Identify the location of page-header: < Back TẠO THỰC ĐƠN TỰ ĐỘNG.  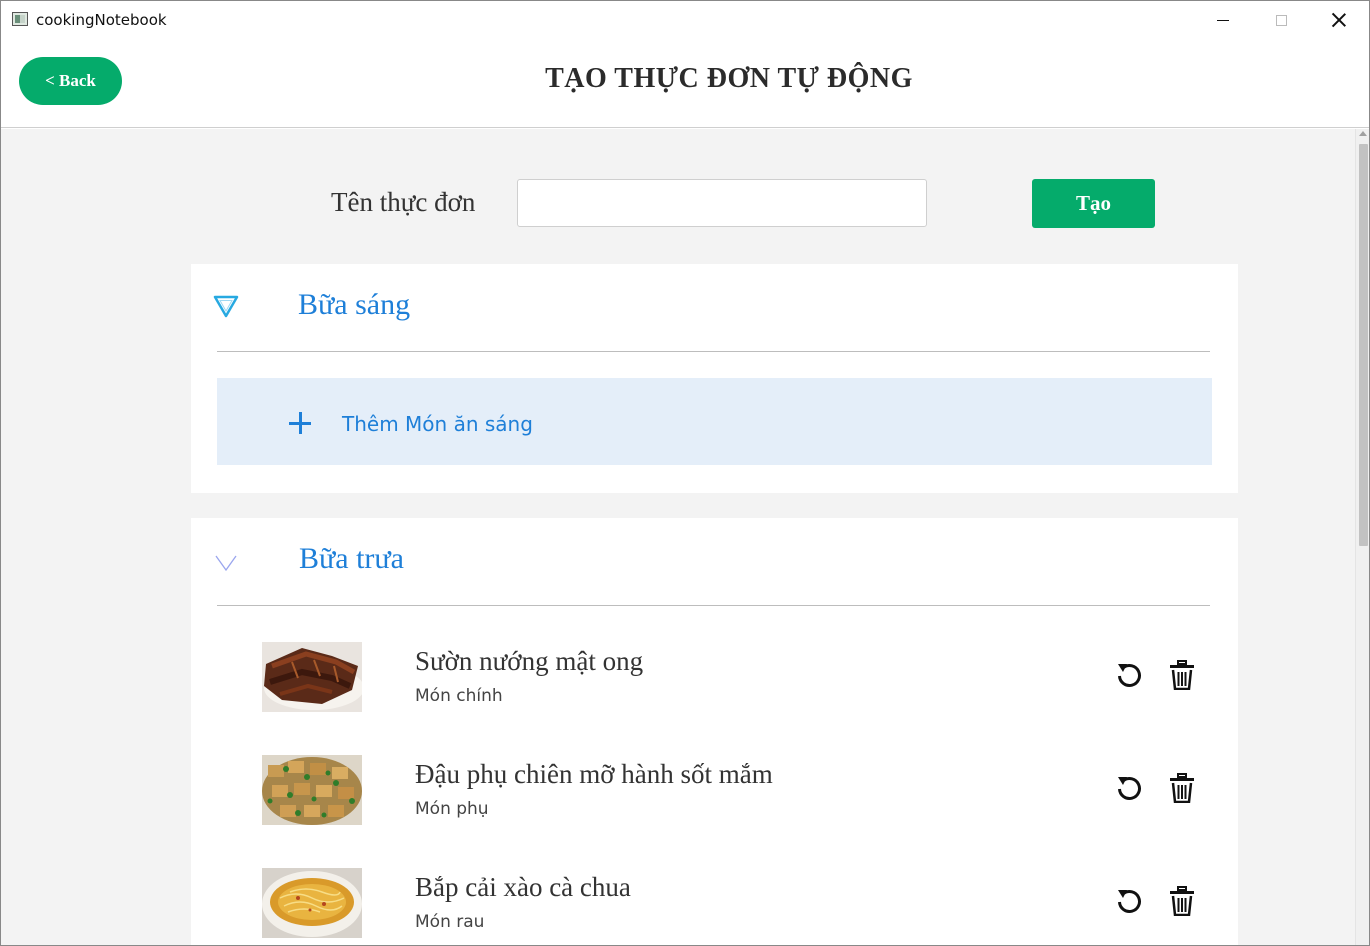
(685, 83).